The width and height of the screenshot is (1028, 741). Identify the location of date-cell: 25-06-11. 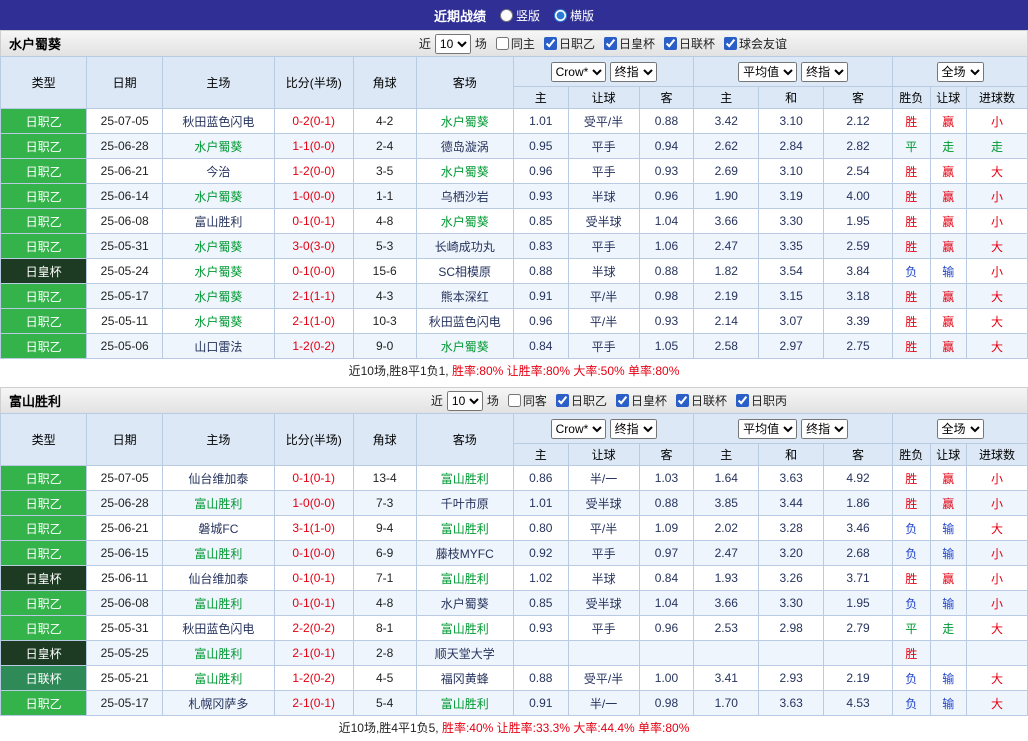
(125, 578).